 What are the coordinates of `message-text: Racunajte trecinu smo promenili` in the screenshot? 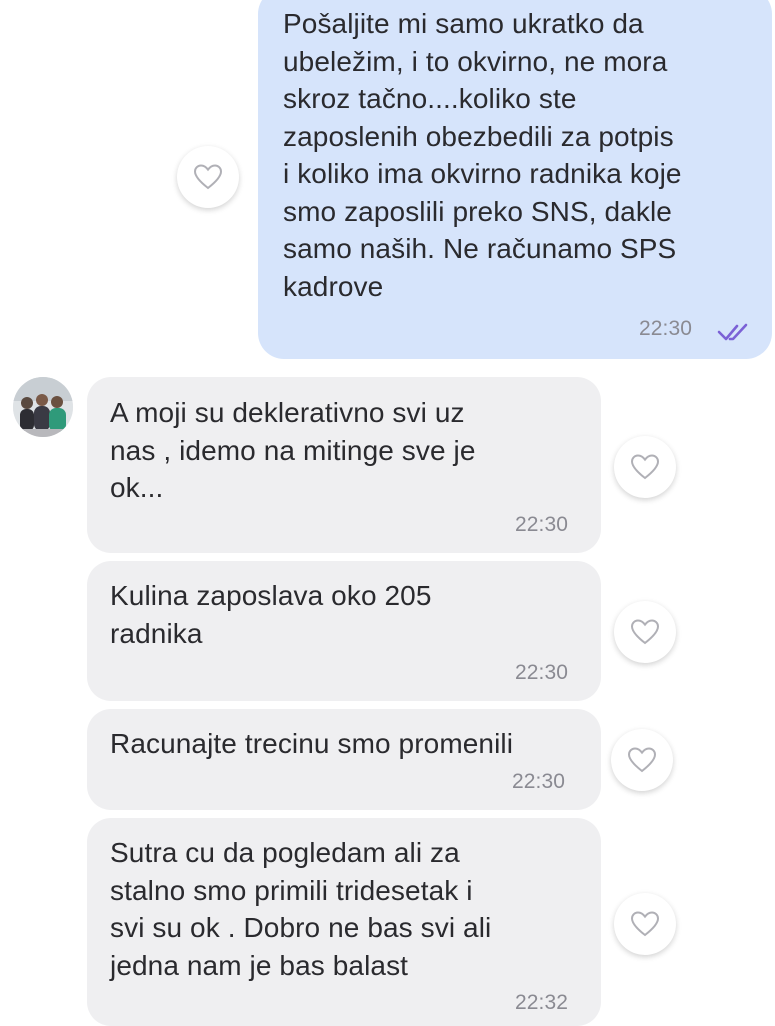 It's located at (312, 743).